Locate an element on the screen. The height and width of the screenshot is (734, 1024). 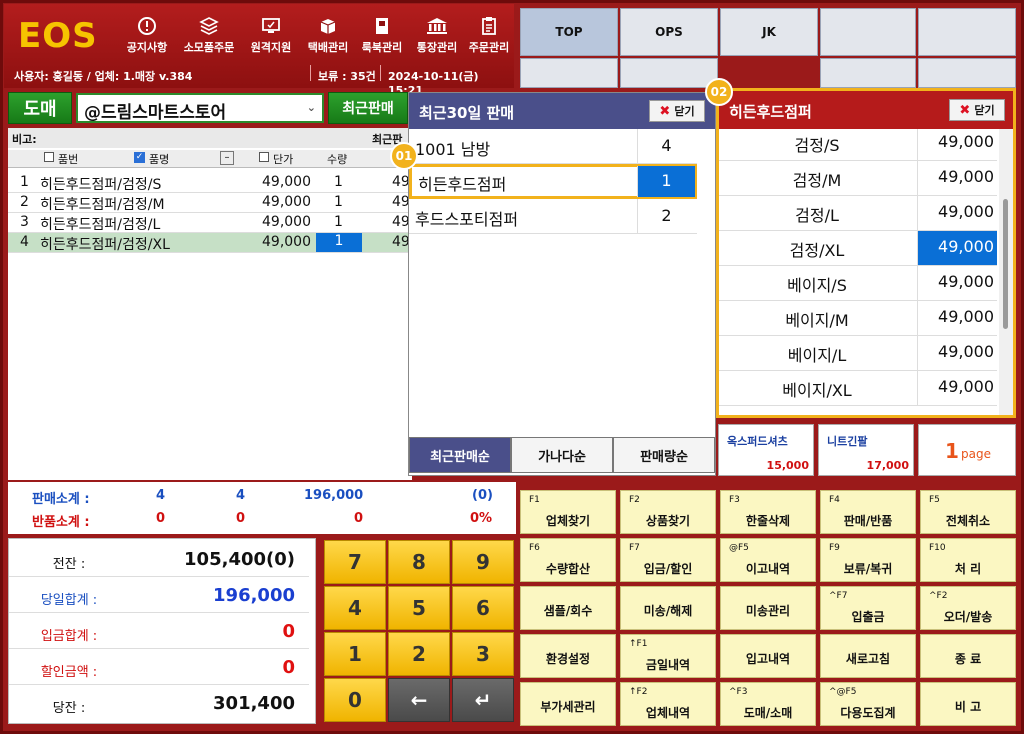
key-2: 2 is located at coordinates (419, 654).